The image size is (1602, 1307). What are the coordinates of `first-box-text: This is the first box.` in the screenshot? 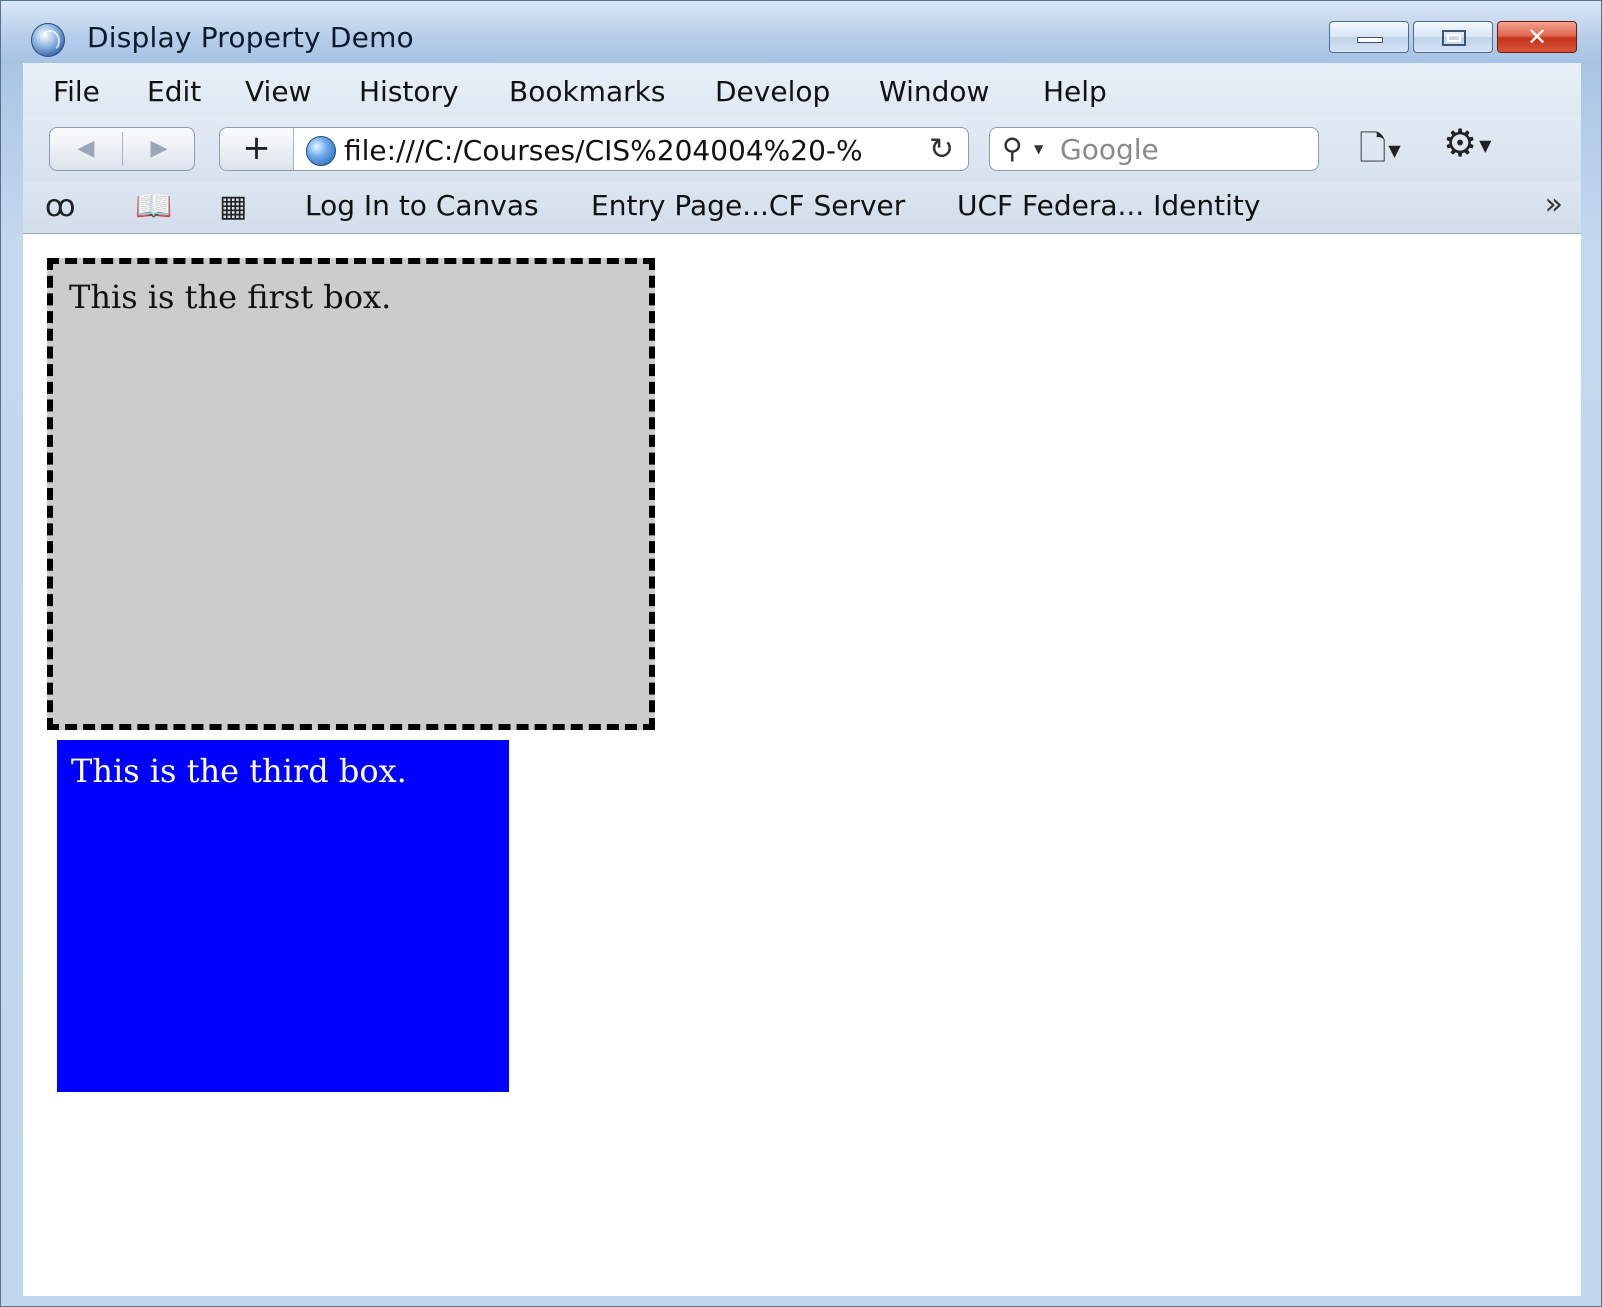 It's located at (230, 297).